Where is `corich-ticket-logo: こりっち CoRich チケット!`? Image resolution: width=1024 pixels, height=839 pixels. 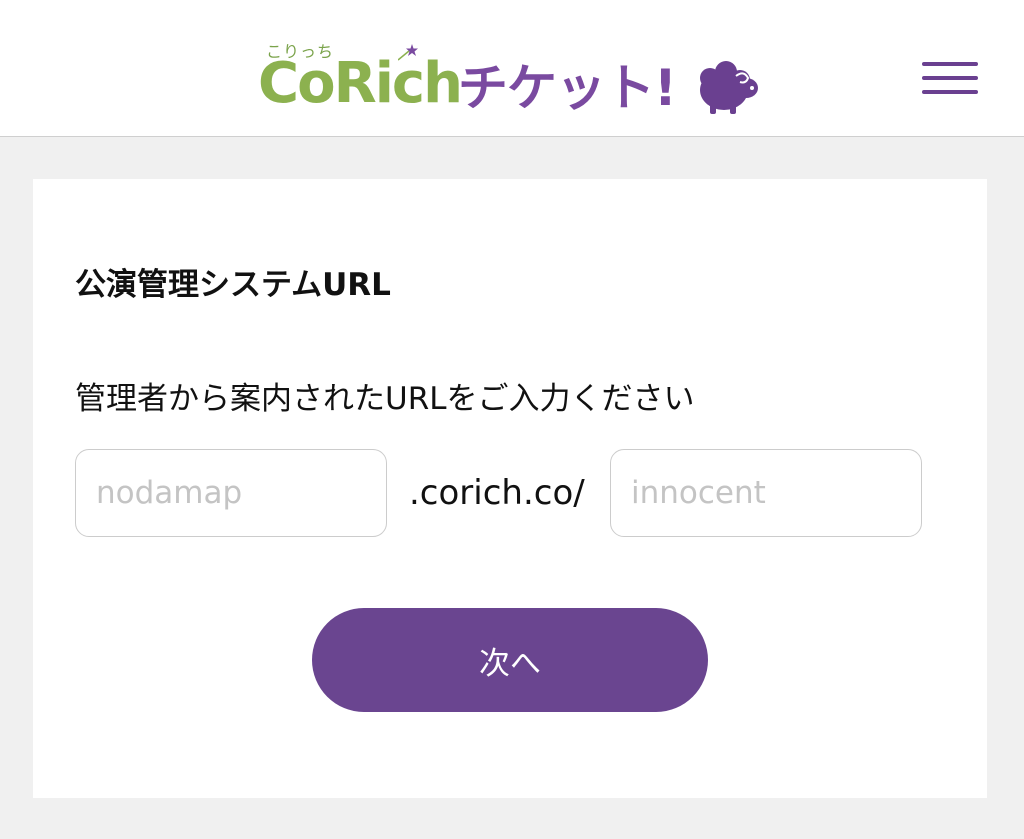 corich-ticket-logo: こりっち CoRich チケット! is located at coordinates (513, 81).